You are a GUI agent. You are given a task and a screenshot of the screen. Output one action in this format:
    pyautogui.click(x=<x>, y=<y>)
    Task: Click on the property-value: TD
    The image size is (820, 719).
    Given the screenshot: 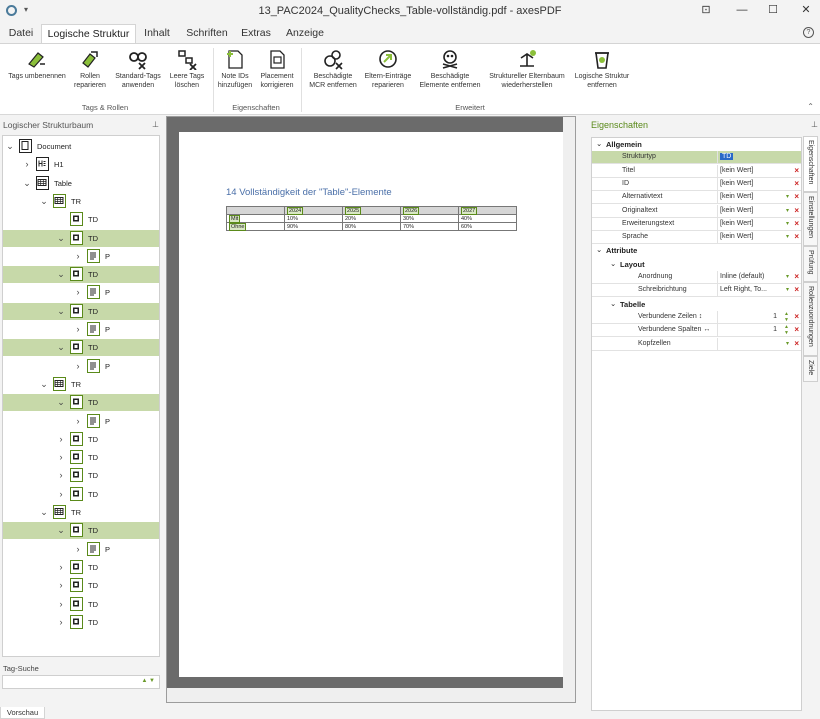 What is the action you would take?
    pyautogui.click(x=727, y=157)
    